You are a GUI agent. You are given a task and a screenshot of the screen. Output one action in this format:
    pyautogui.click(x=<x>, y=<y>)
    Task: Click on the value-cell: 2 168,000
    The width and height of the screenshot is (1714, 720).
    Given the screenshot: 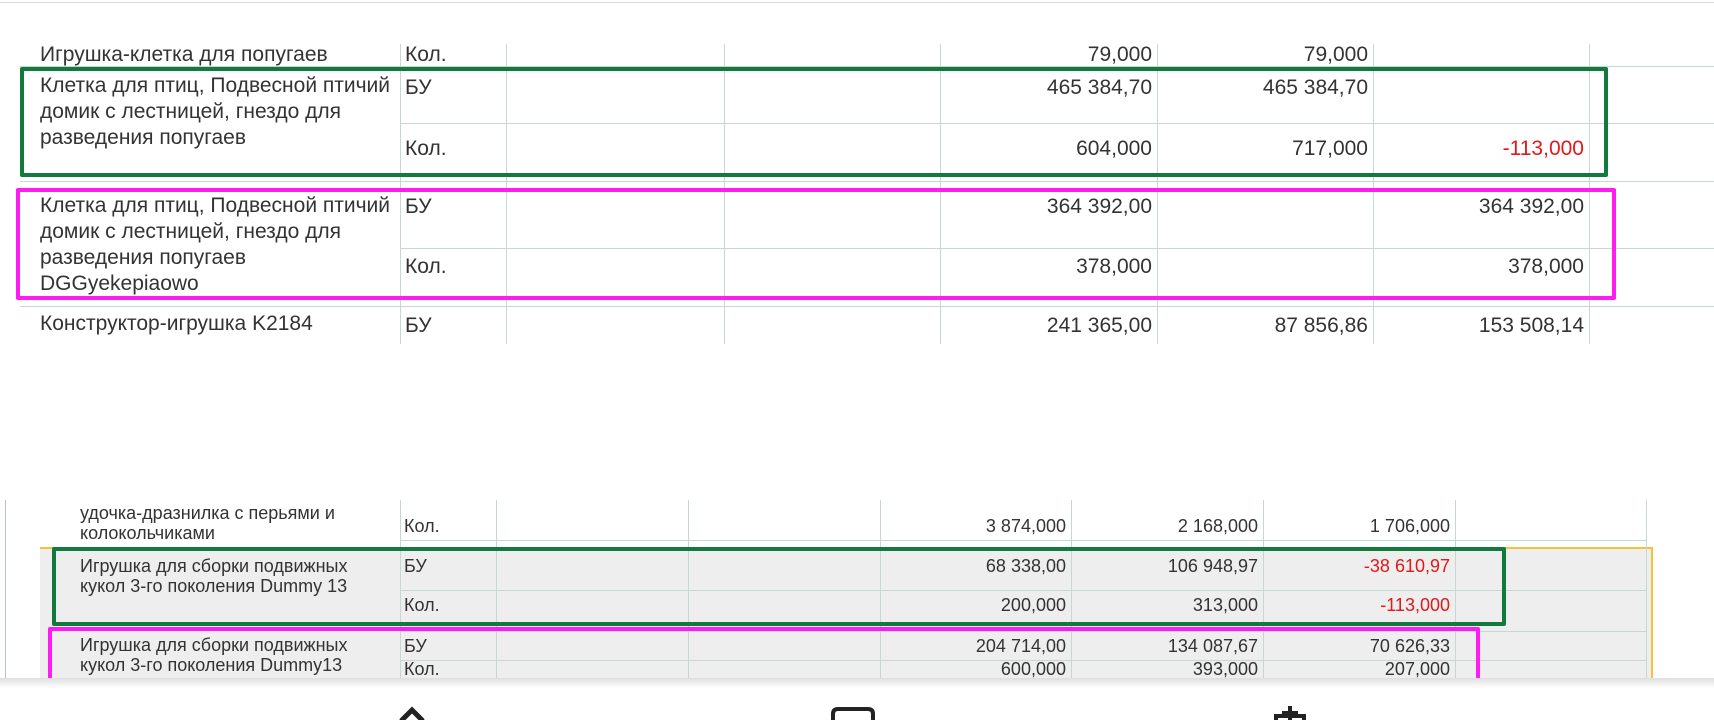 What is the action you would take?
    pyautogui.click(x=1217, y=526)
    